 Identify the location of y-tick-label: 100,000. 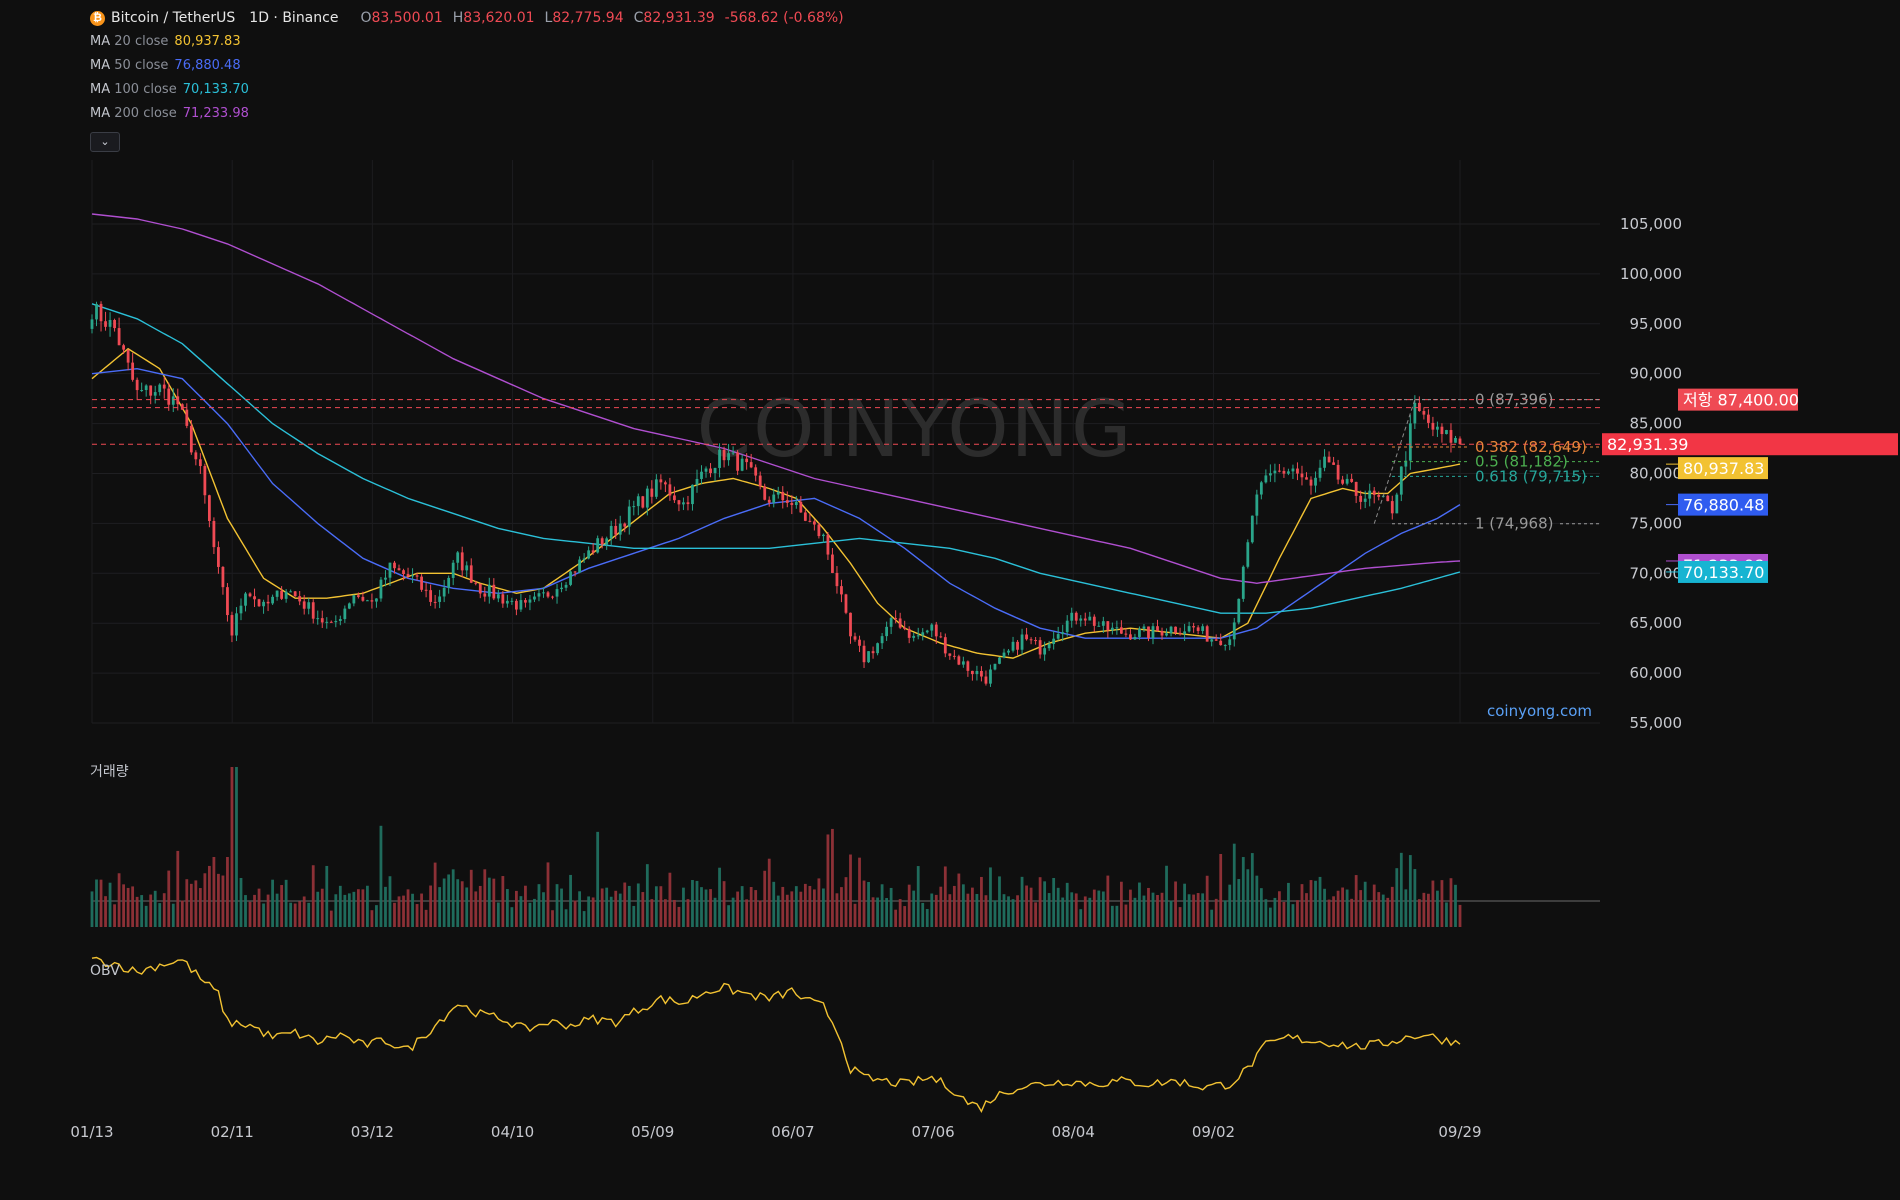
(1651, 274).